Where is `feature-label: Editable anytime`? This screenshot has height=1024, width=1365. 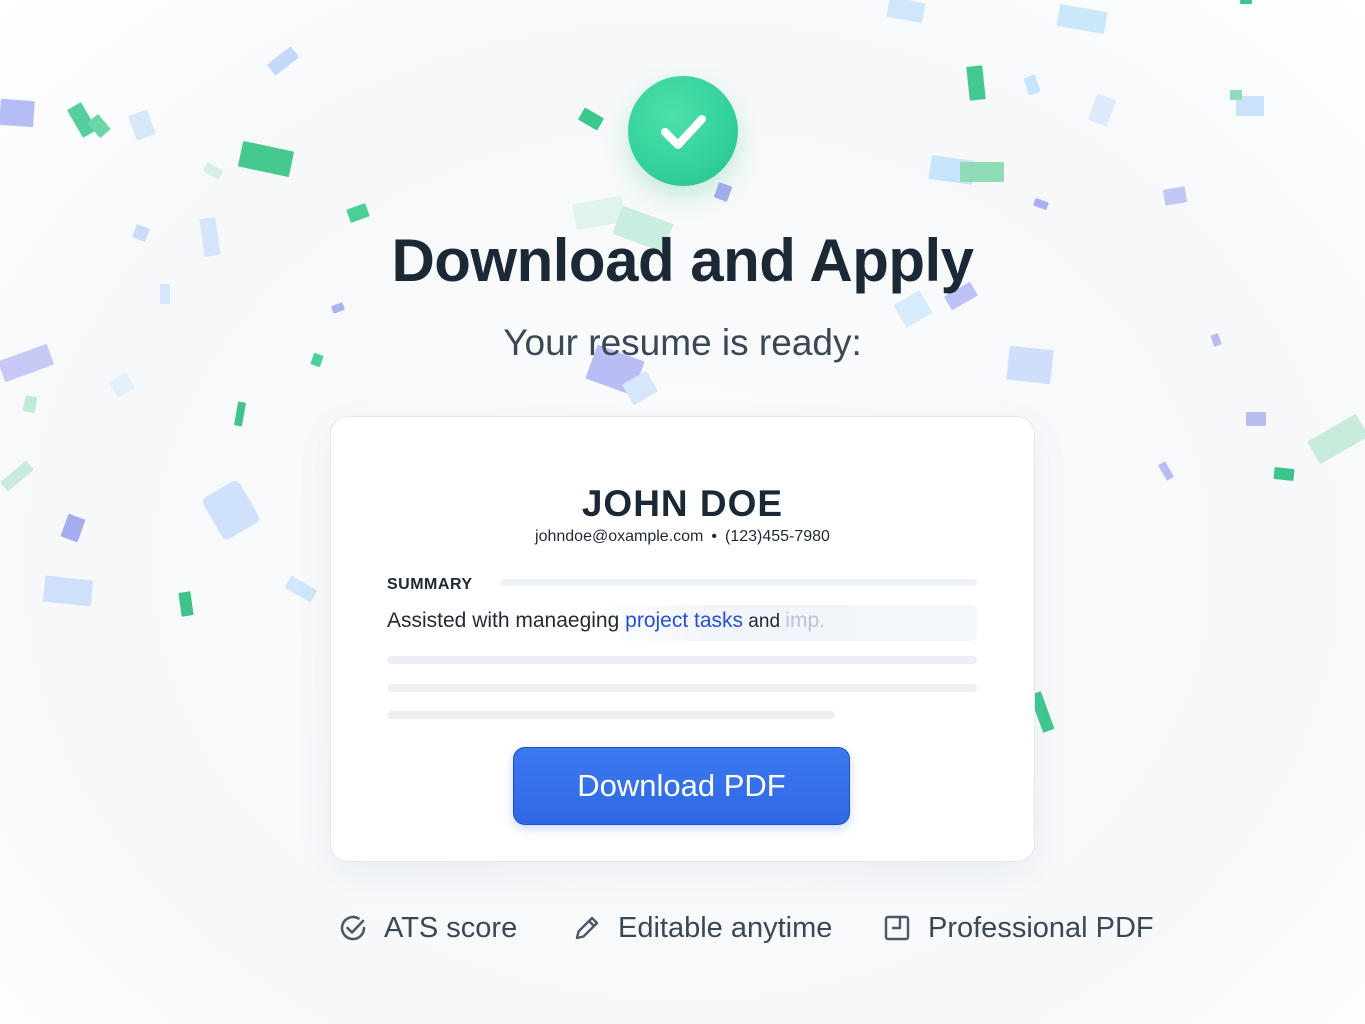
feature-label: Editable anytime is located at coordinates (725, 927).